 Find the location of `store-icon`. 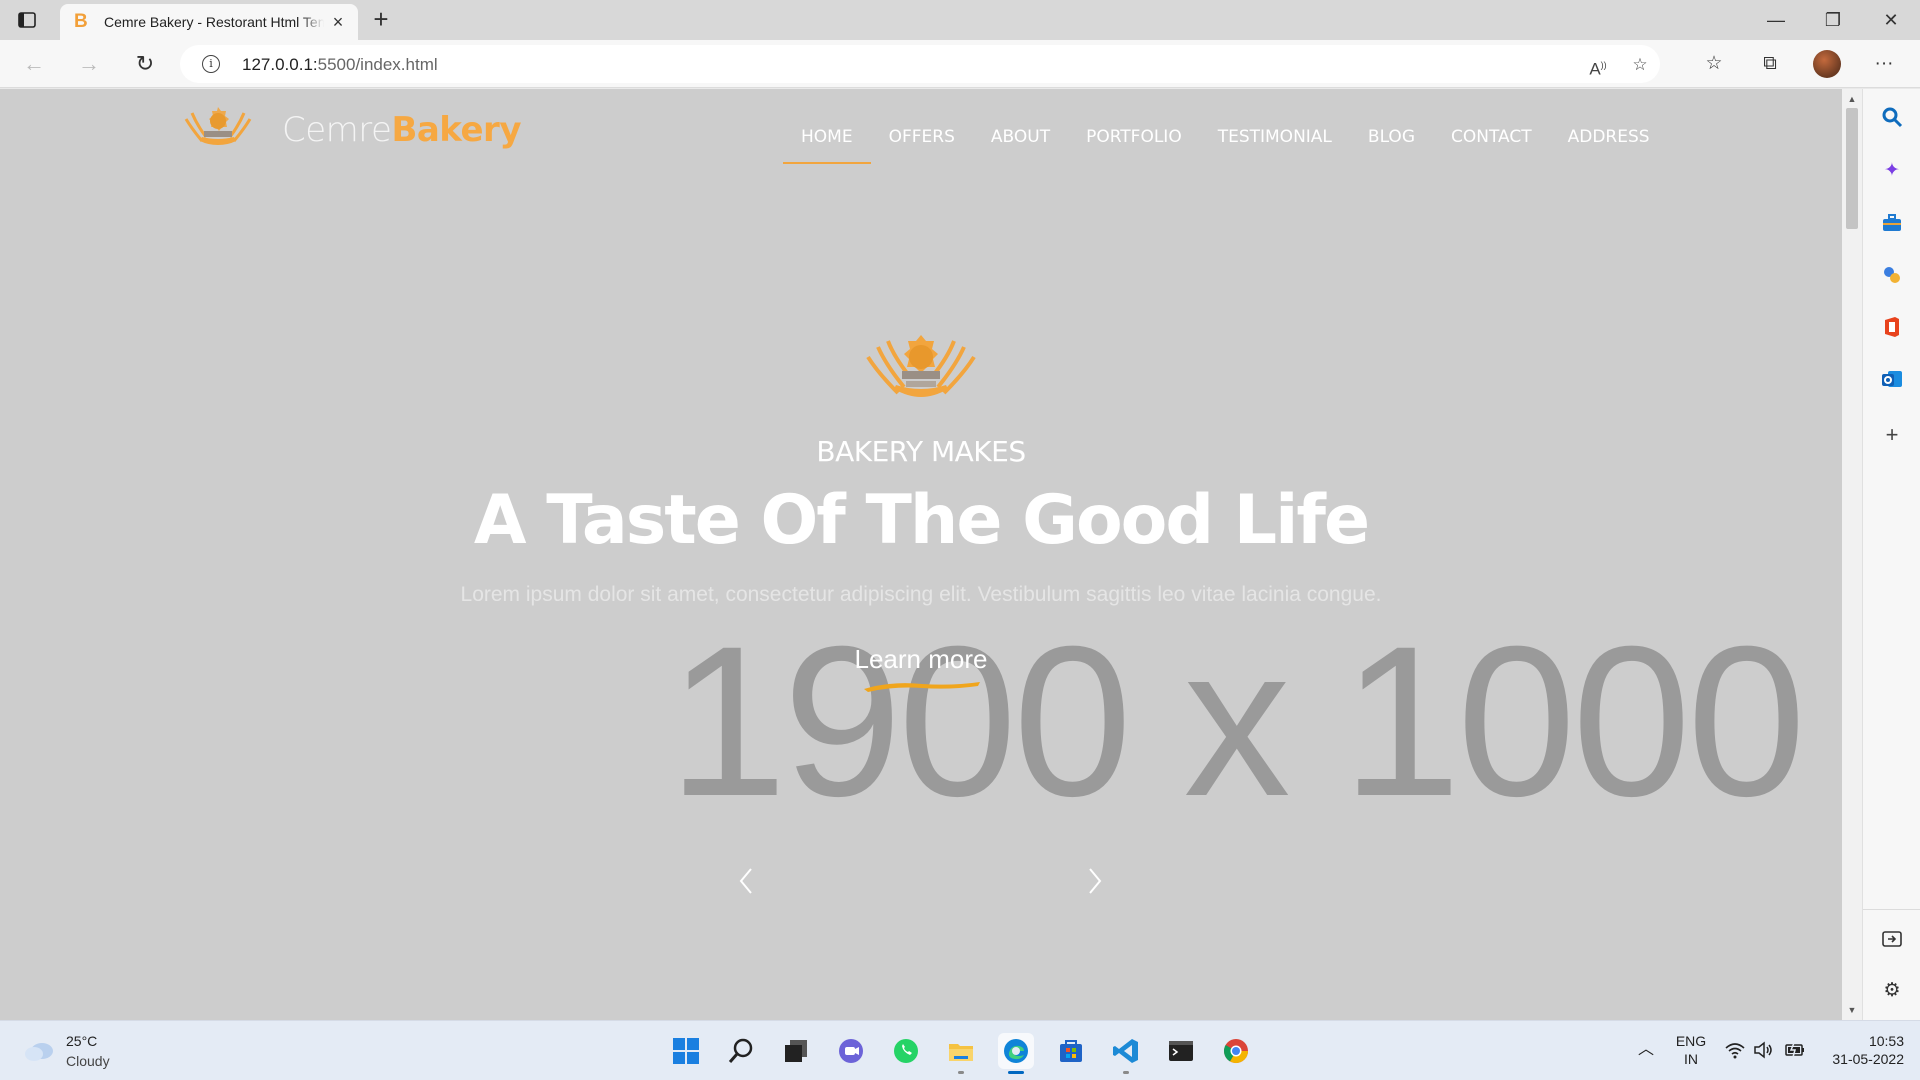

store-icon is located at coordinates (1071, 1051).